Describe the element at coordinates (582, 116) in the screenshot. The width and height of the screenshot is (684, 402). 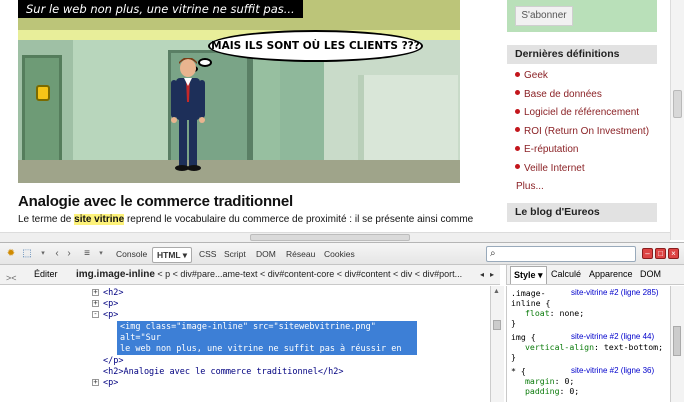
I see `definition-link: Logiciel de référencement` at that location.